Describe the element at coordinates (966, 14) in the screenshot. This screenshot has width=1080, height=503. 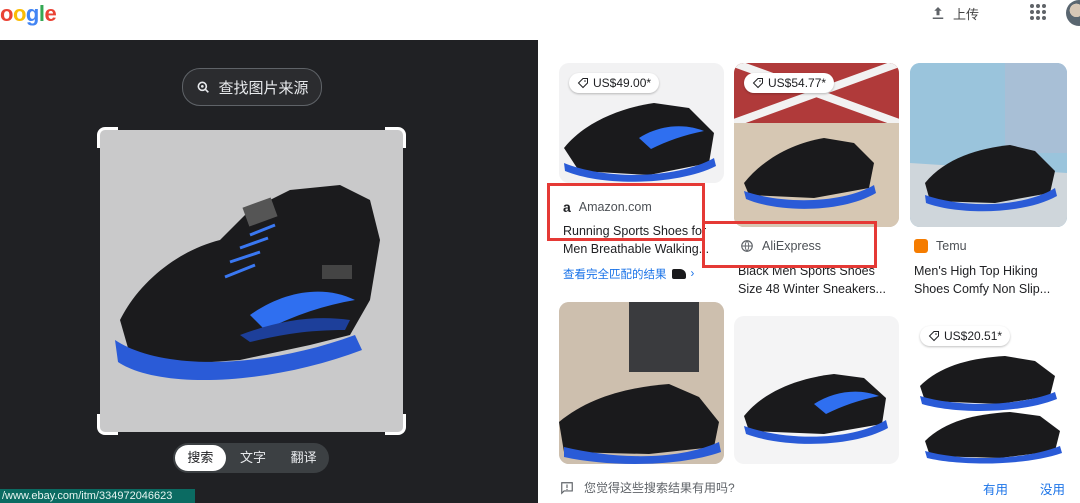
I see `upload-label: 上传` at that location.